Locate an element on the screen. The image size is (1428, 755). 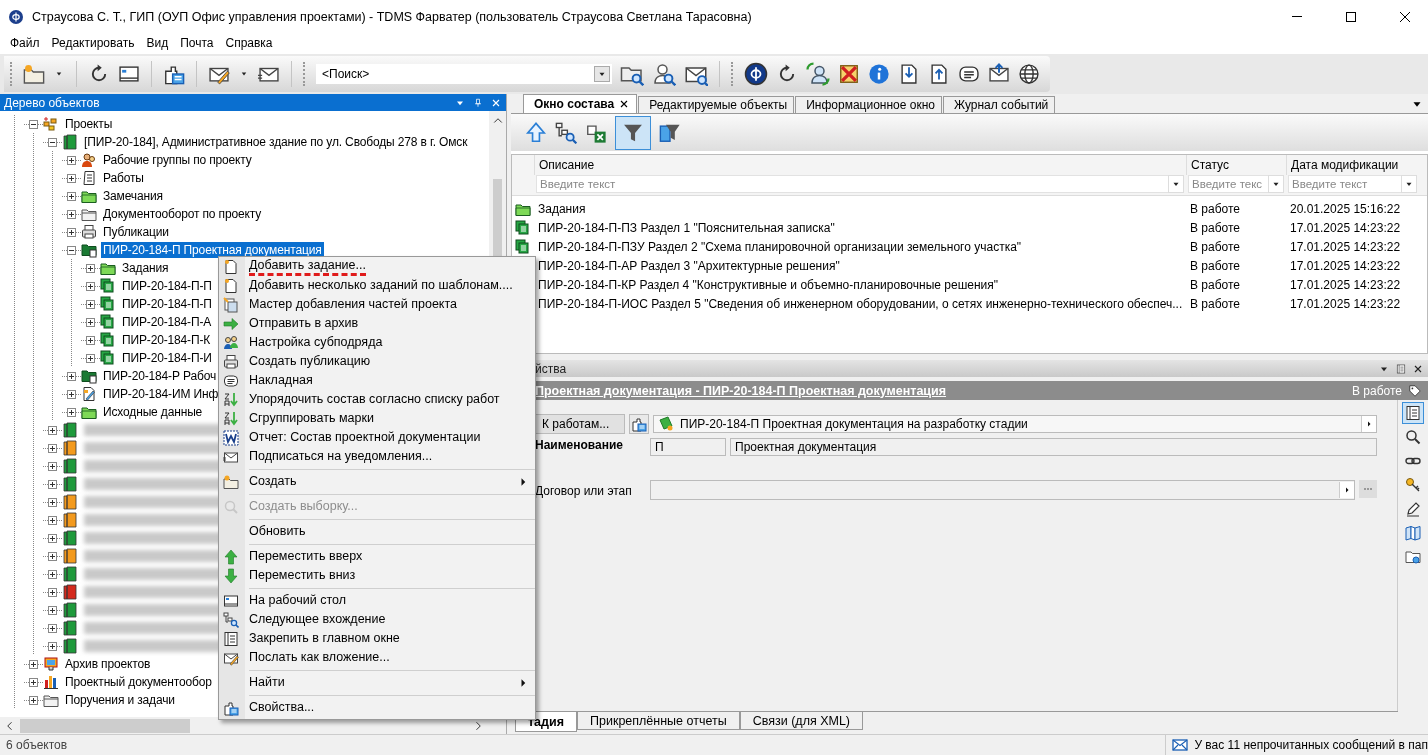
message-icon is located at coordinates (969, 74).